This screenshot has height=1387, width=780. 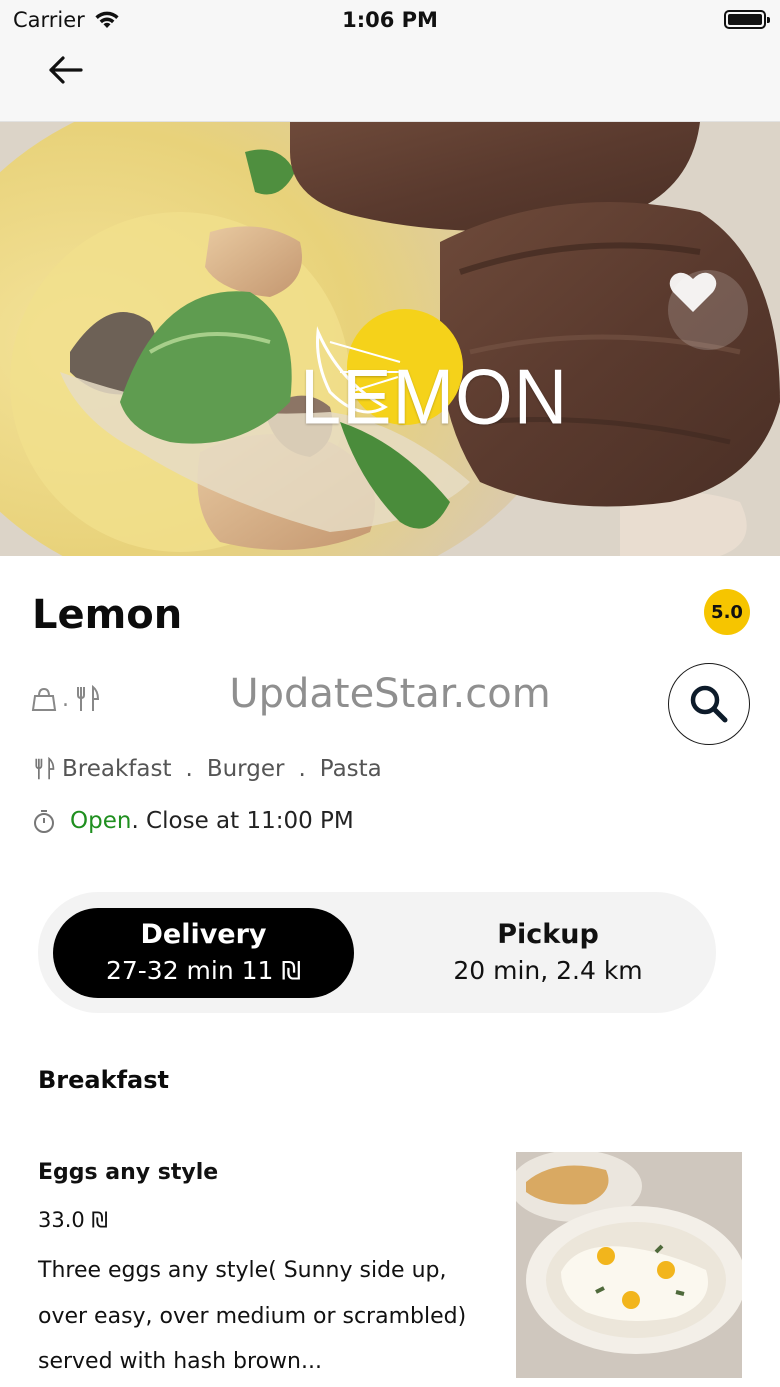 I want to click on delivery-label: Delivery, so click(x=203, y=934).